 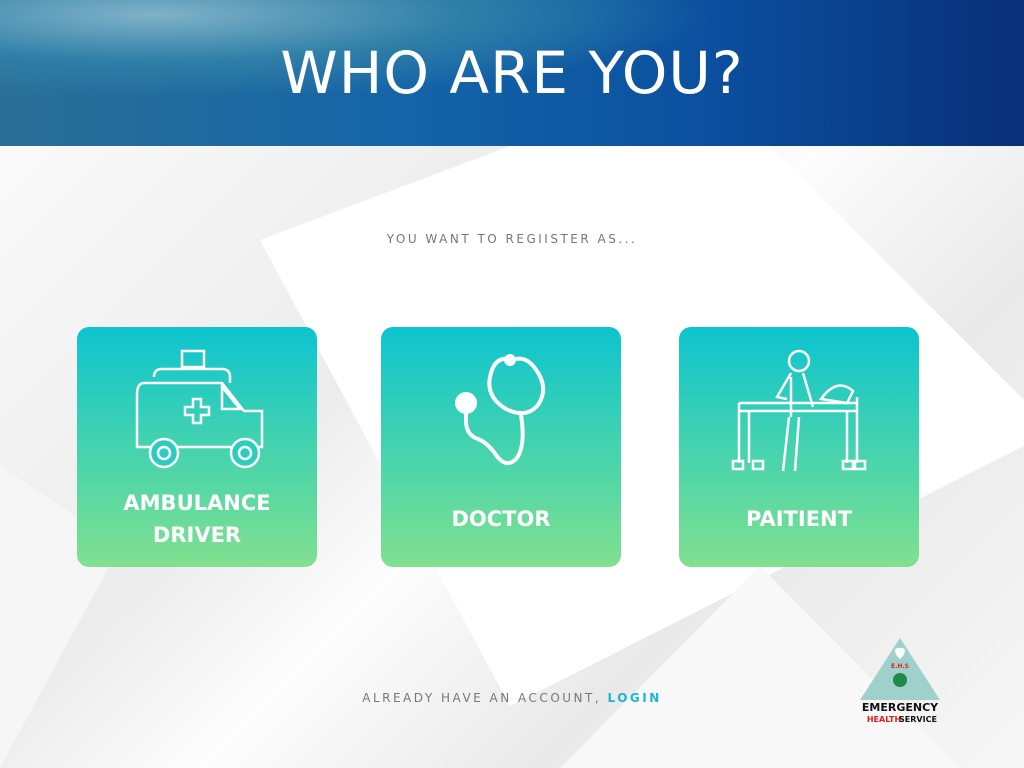 I want to click on role-card-ambulance-driver: AMBULANCE DRIVER, so click(x=197, y=447).